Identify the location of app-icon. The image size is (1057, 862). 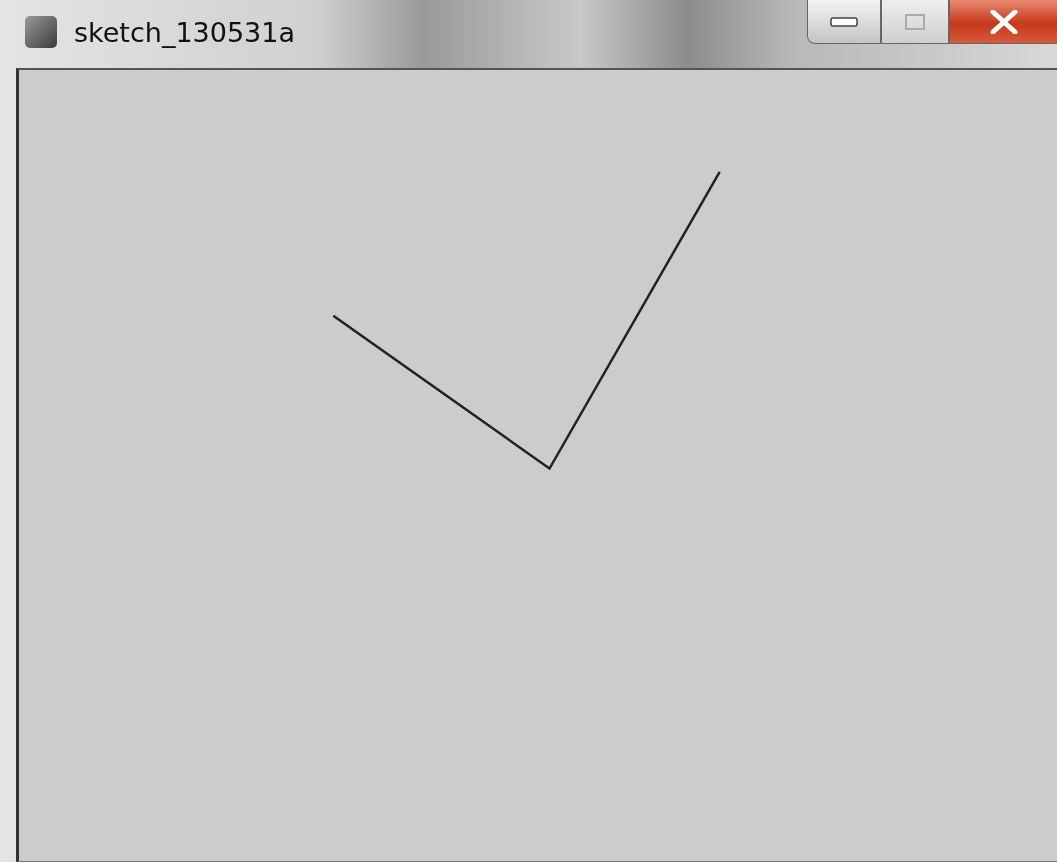
(41, 32).